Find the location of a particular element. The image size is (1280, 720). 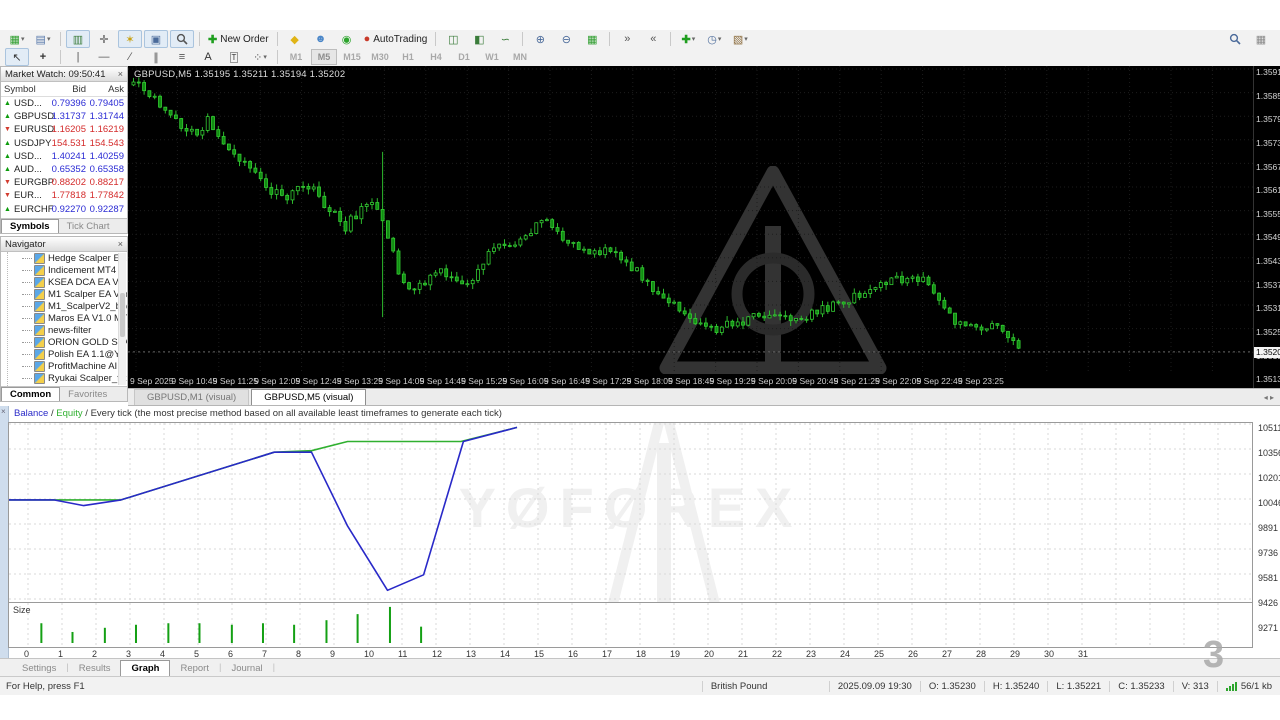

market-button: ◉ is located at coordinates (347, 39).